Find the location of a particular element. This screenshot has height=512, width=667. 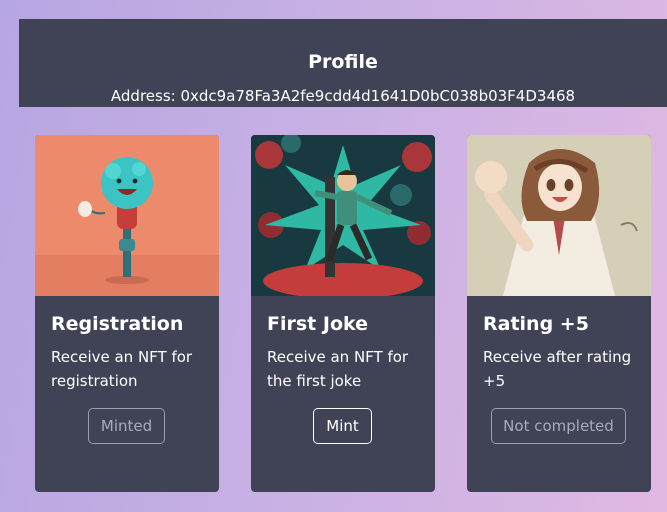

minted-button: Minted is located at coordinates (126, 426).